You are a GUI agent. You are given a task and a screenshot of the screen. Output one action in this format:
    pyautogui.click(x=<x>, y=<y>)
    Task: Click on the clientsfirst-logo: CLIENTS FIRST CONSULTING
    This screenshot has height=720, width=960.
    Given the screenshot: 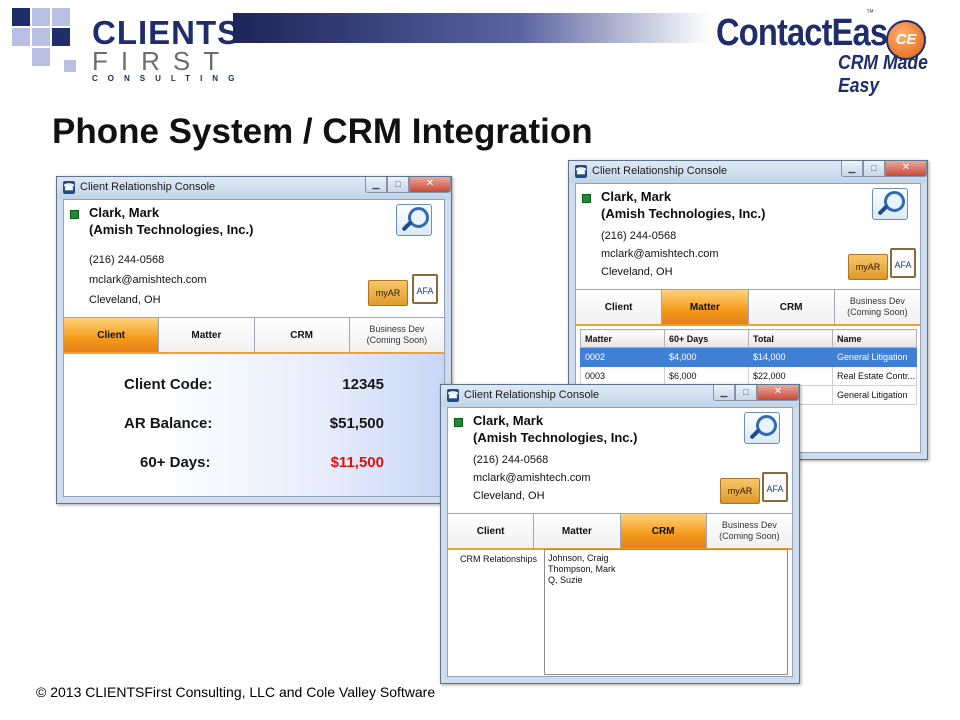 What is the action you would take?
    pyautogui.click(x=168, y=49)
    